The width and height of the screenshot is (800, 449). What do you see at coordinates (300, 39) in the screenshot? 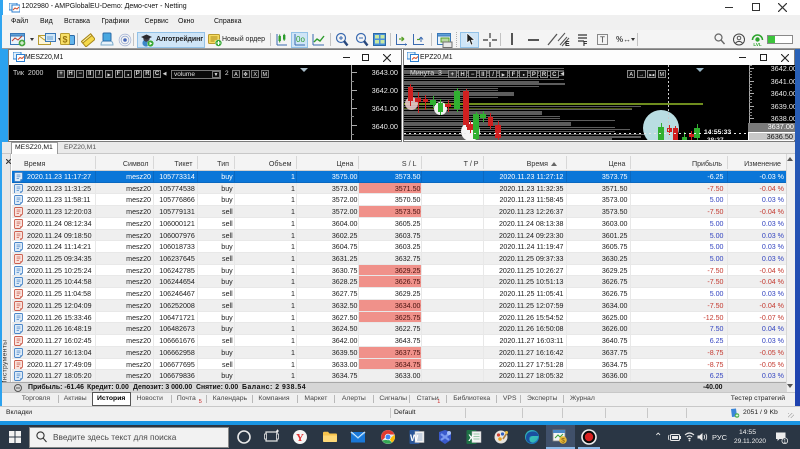
I see `svg-text: 0o` at bounding box center [300, 39].